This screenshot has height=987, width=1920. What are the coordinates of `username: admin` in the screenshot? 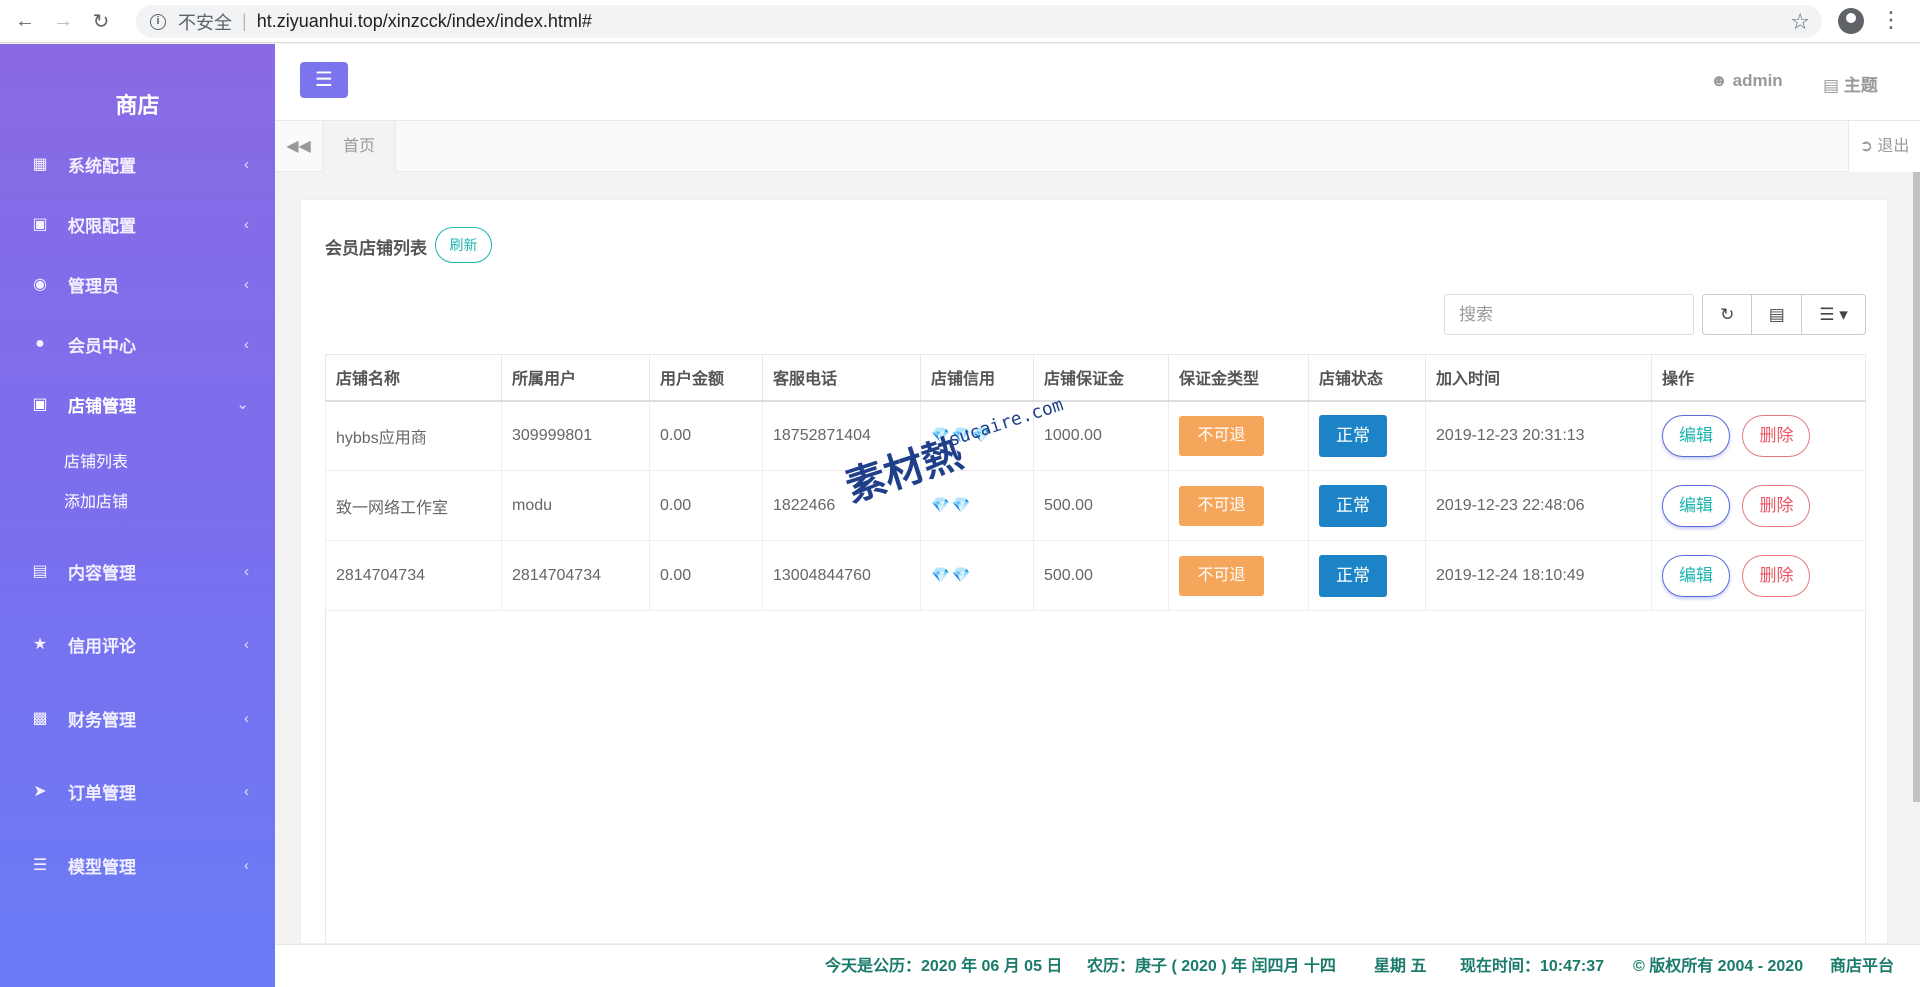 It's located at (1757, 80).